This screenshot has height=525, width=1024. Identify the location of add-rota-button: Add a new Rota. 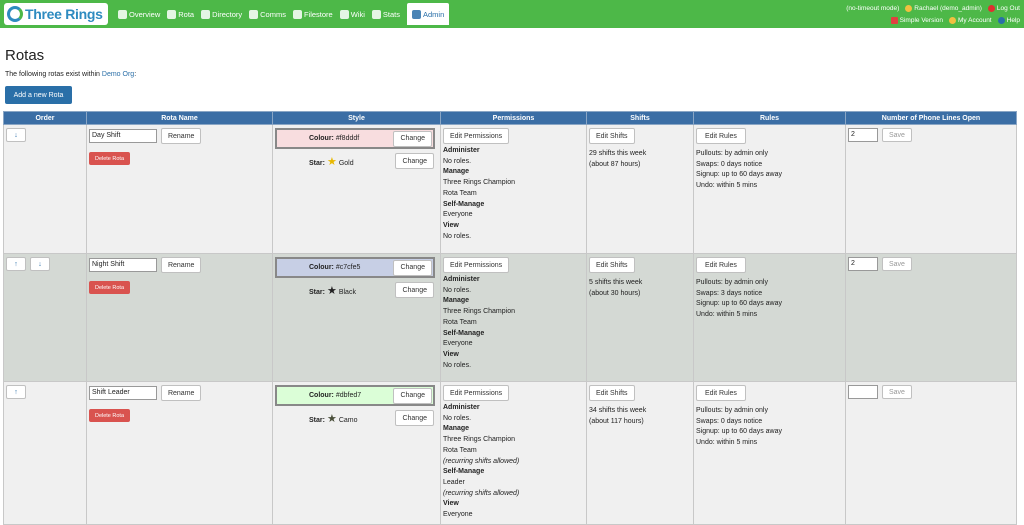
(38, 95).